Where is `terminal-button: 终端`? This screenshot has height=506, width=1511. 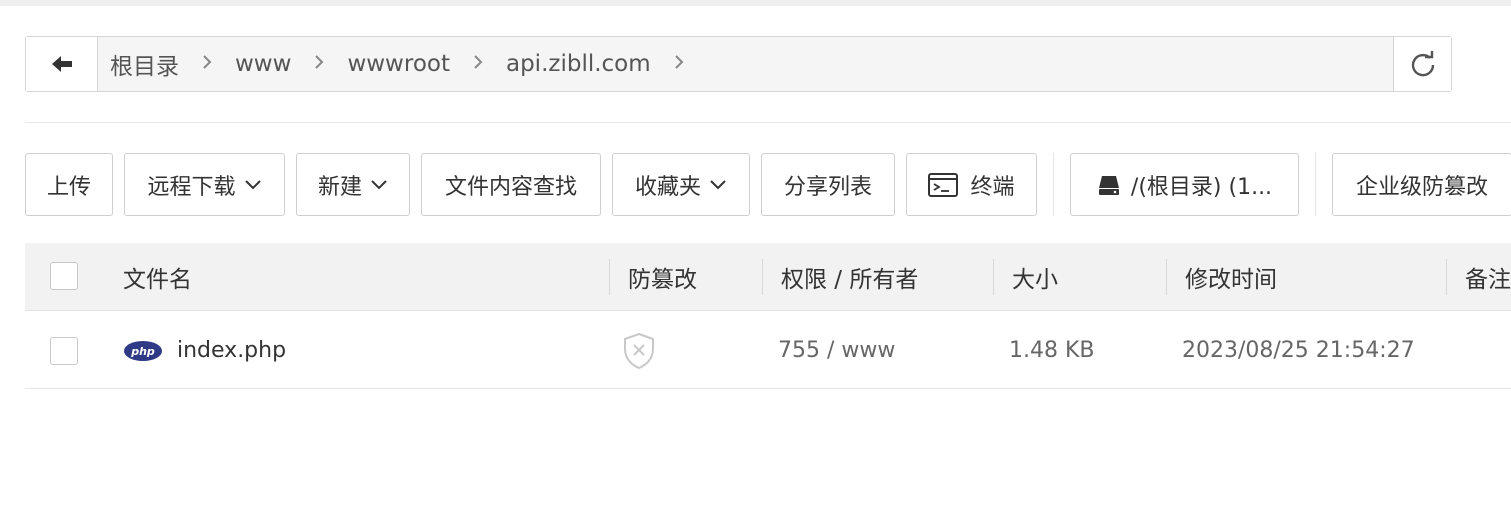
terminal-button: 终端 is located at coordinates (971, 184).